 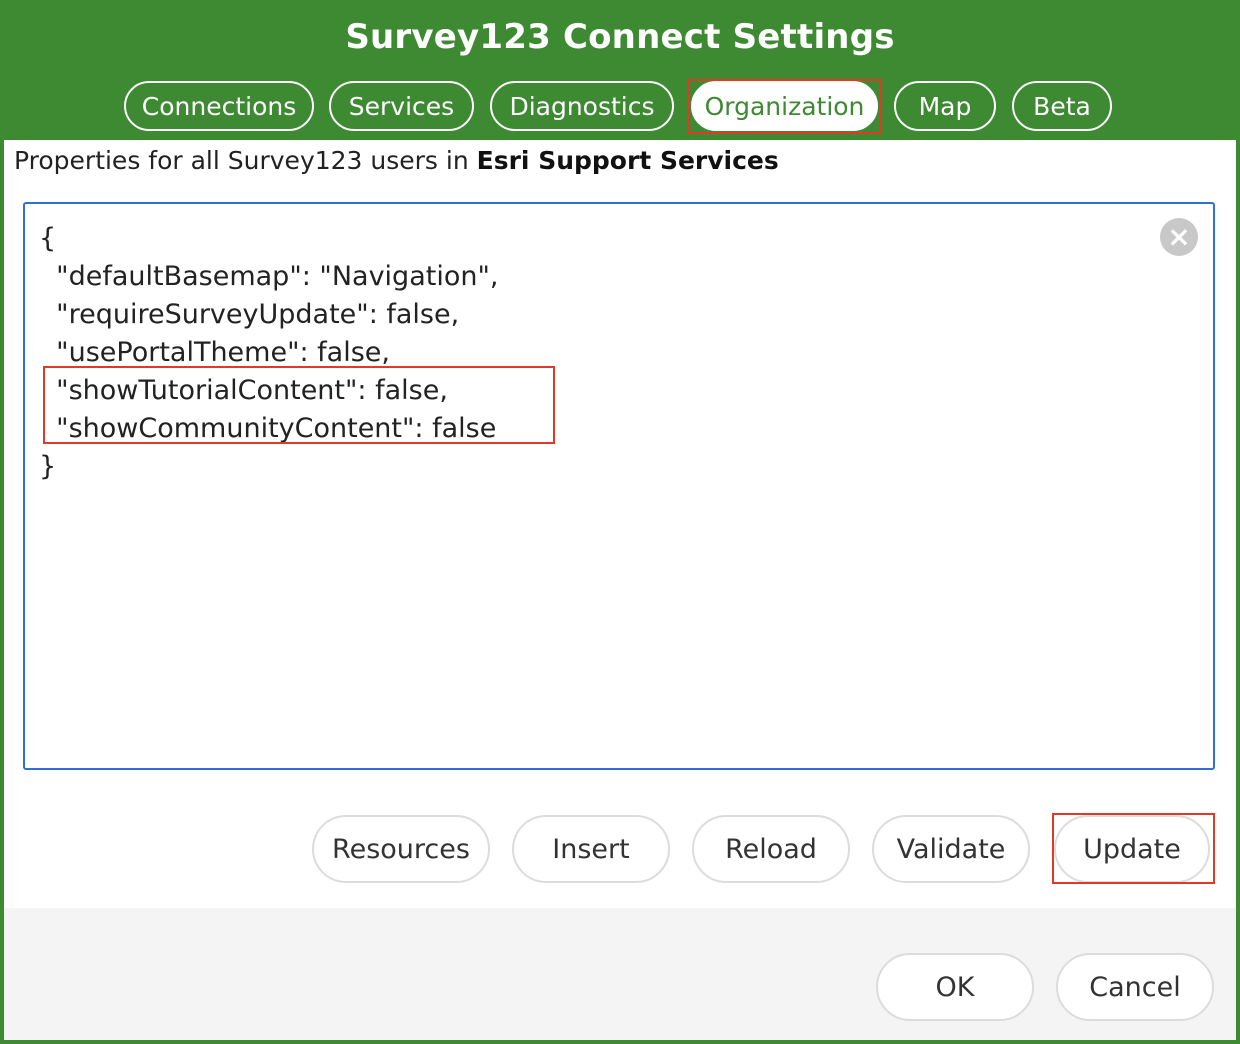 I want to click on json-line: "showCommunityContent": false, so click(x=268, y=428).